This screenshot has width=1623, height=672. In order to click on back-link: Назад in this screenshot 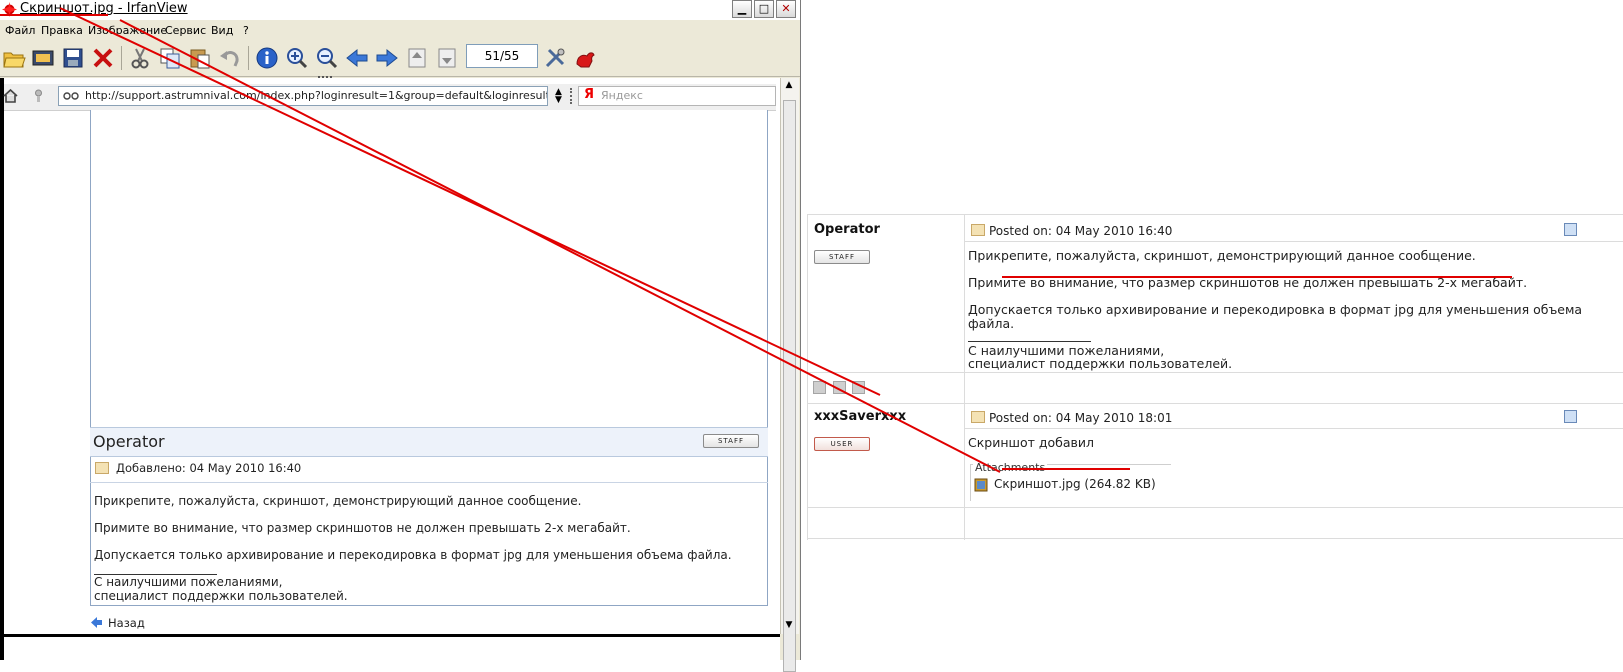, I will do `click(126, 623)`.